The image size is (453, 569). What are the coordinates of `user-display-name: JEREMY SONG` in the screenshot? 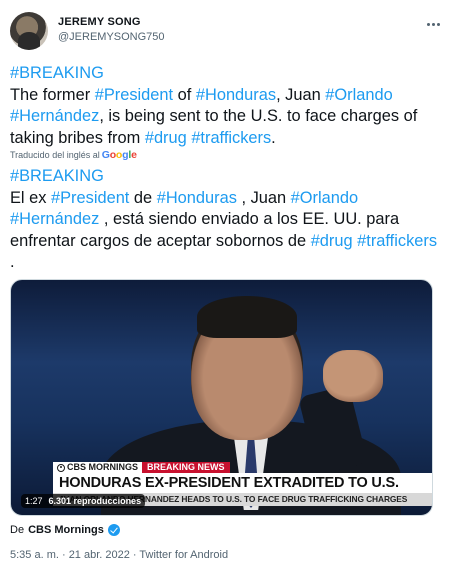 It's located at (99, 22).